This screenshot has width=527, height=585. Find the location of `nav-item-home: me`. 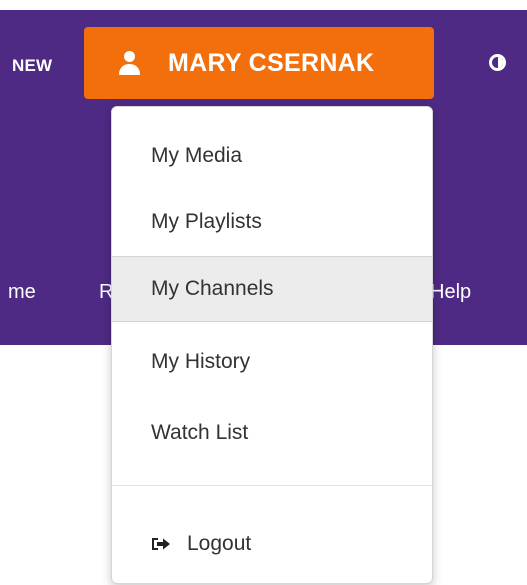

nav-item-home: me is located at coordinates (22, 292).